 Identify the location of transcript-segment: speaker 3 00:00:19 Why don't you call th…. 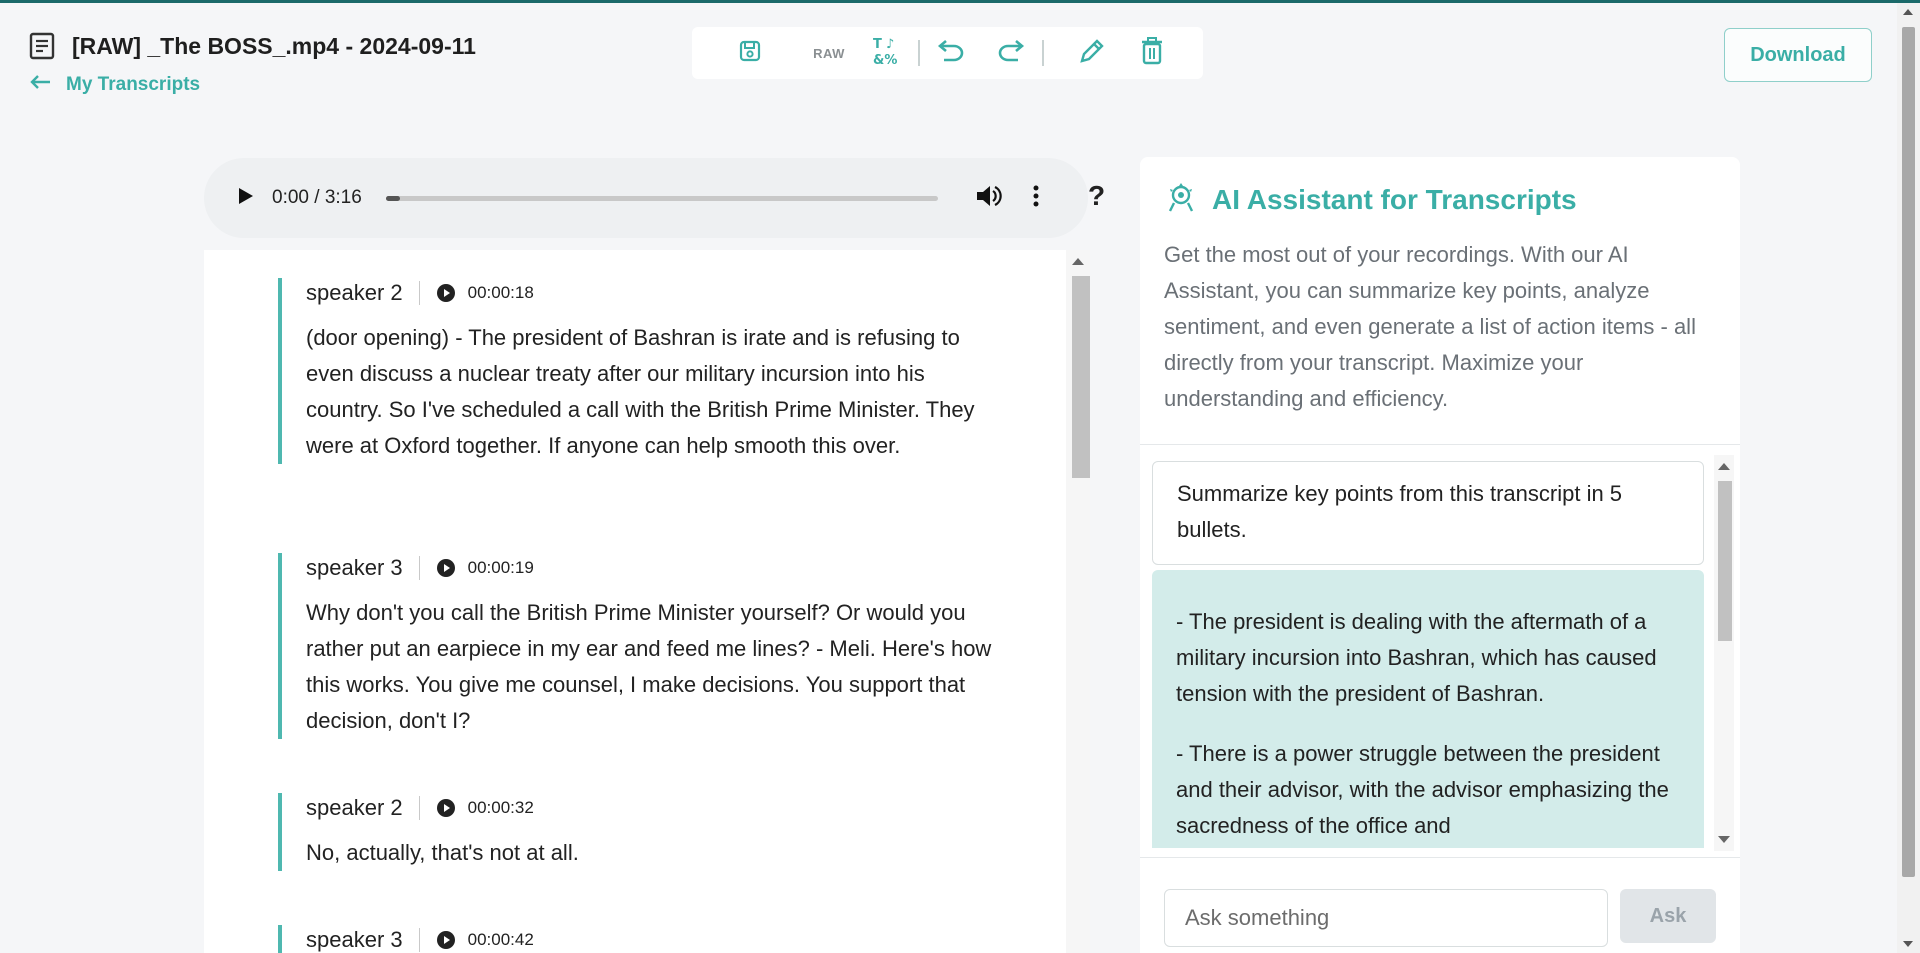
(638, 646).